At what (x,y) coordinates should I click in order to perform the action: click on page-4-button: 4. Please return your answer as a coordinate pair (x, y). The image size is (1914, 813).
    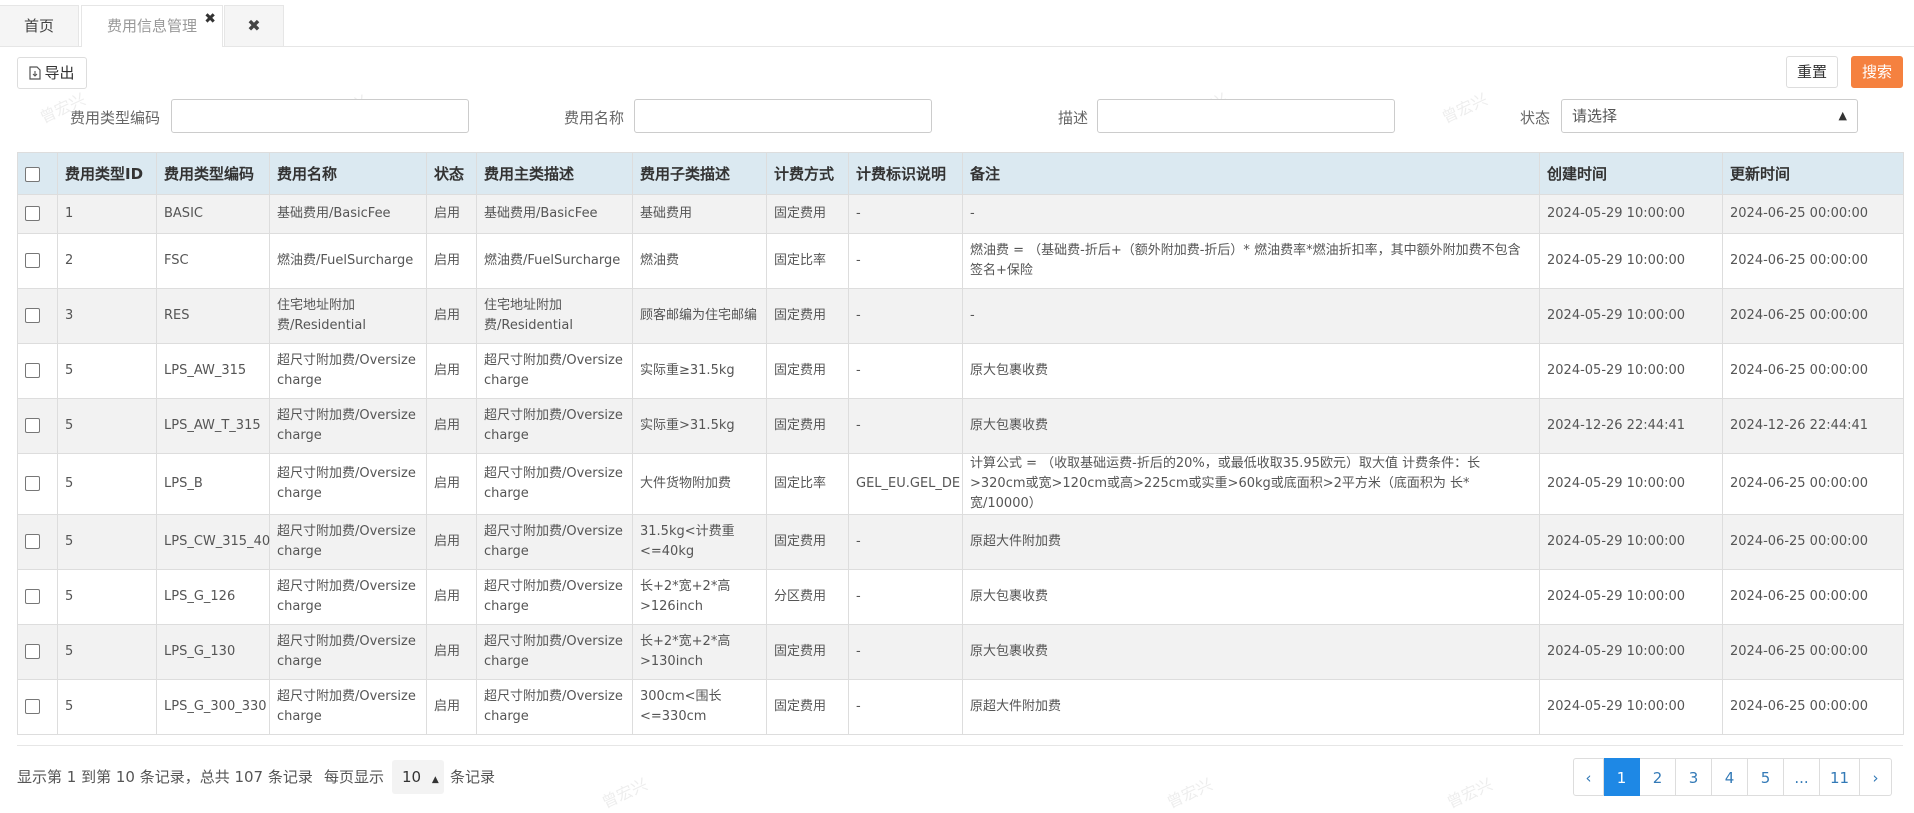
    Looking at the image, I should click on (1730, 777).